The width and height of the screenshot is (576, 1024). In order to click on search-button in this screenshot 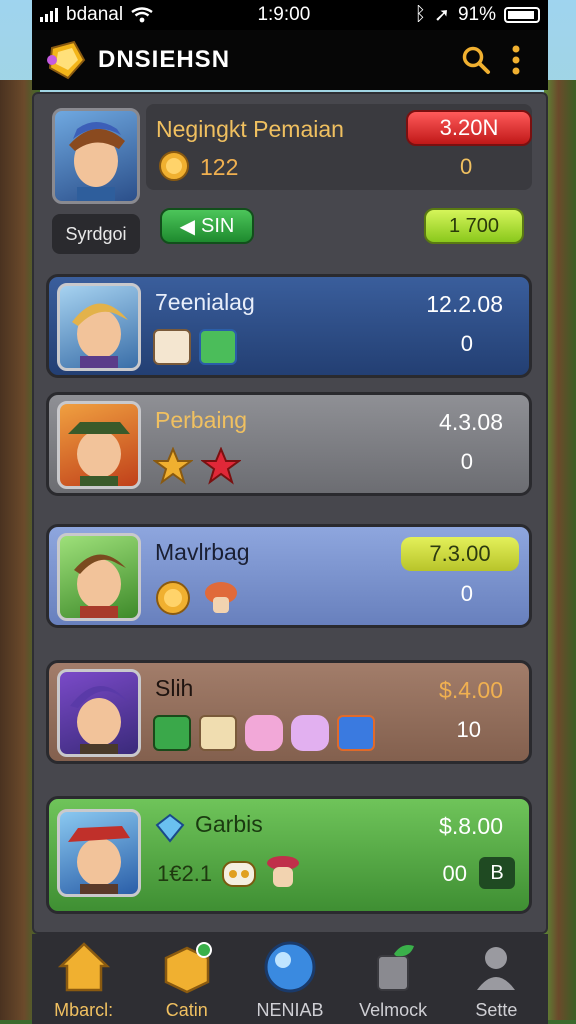, I will do `click(476, 60)`.